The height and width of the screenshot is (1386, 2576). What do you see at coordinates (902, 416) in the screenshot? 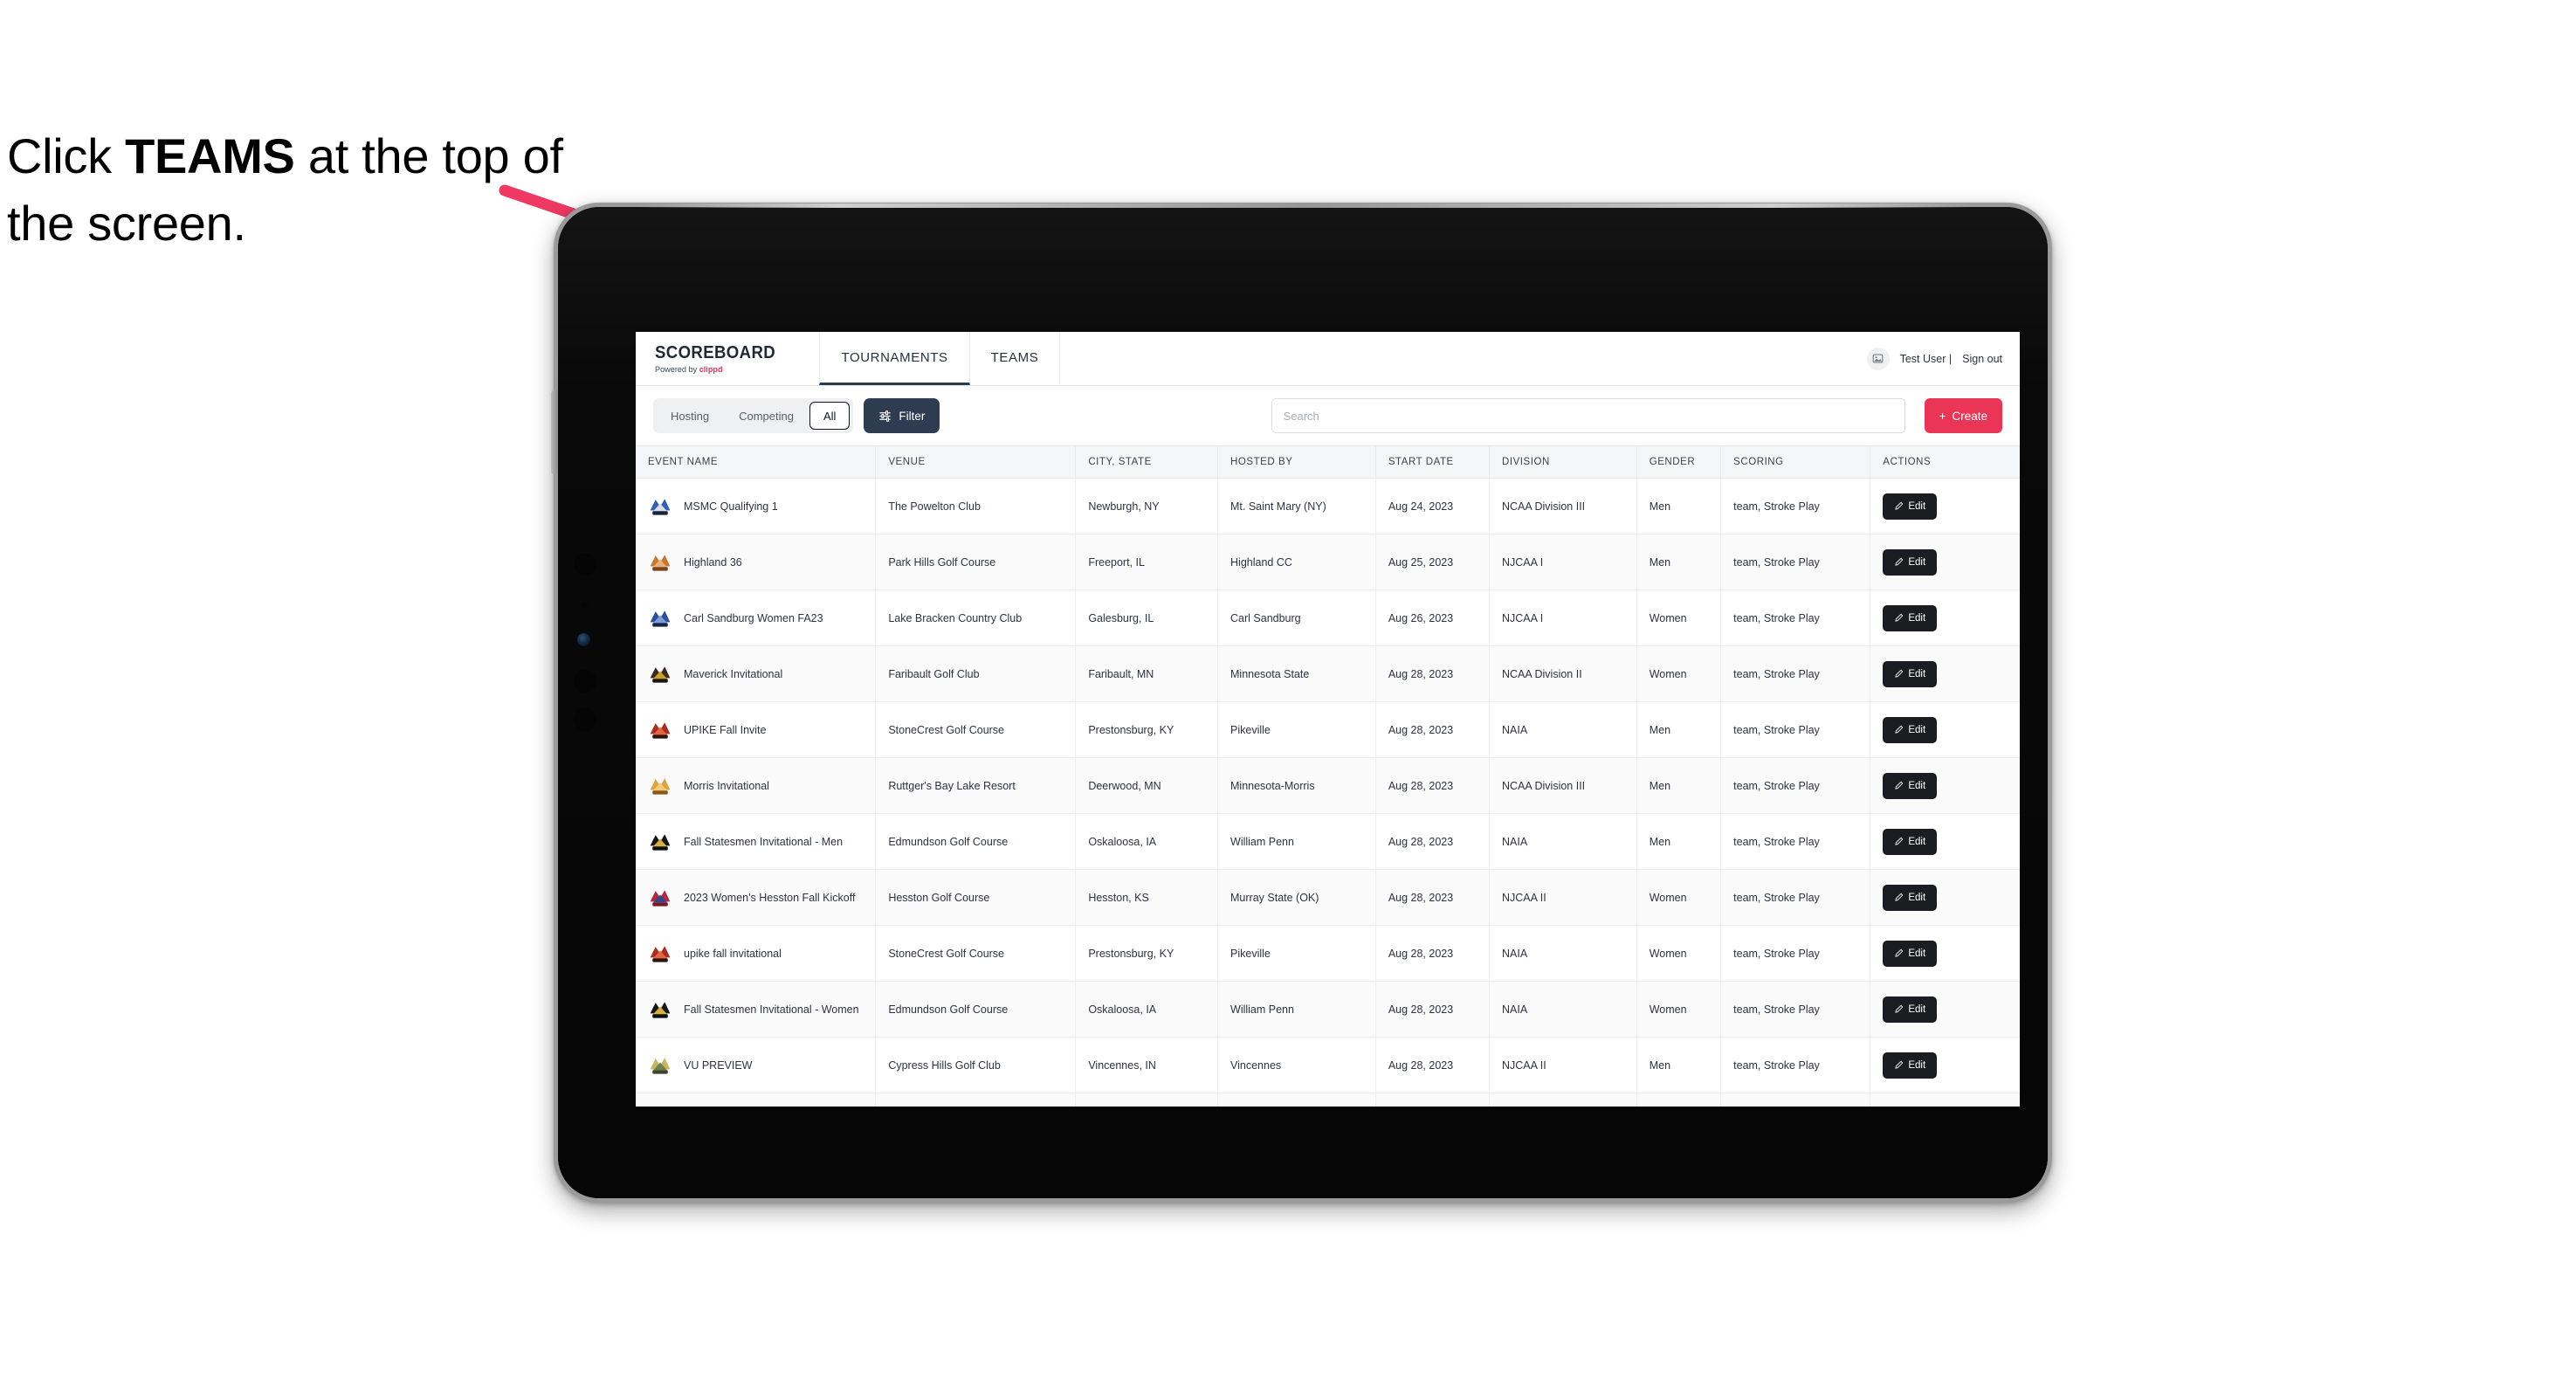
I see `filter-button: Filter` at bounding box center [902, 416].